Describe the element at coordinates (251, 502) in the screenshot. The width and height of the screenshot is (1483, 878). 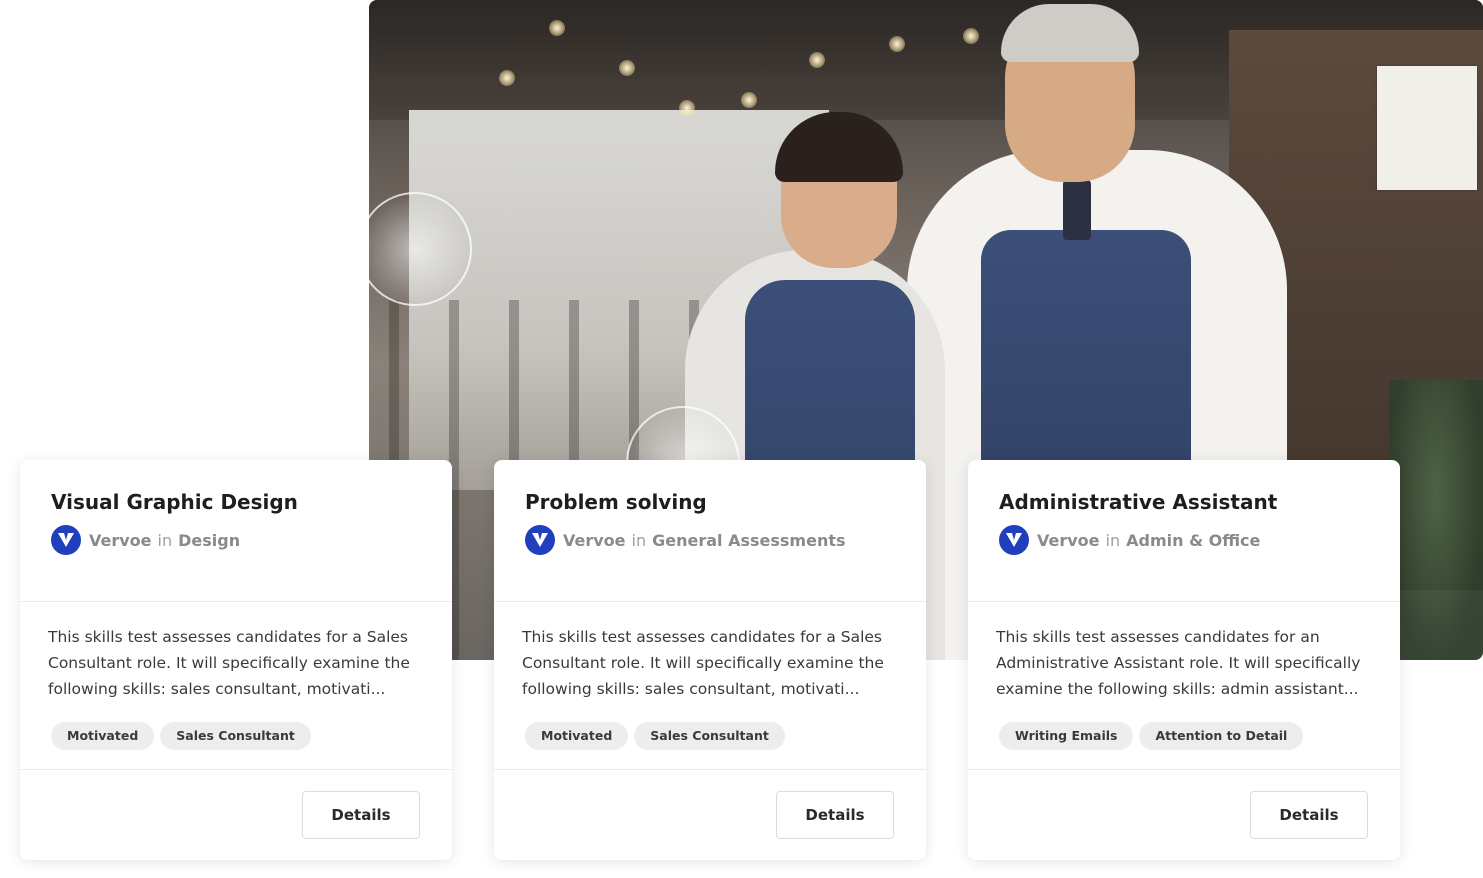
I see `card-title: Visual Graphic Design` at that location.